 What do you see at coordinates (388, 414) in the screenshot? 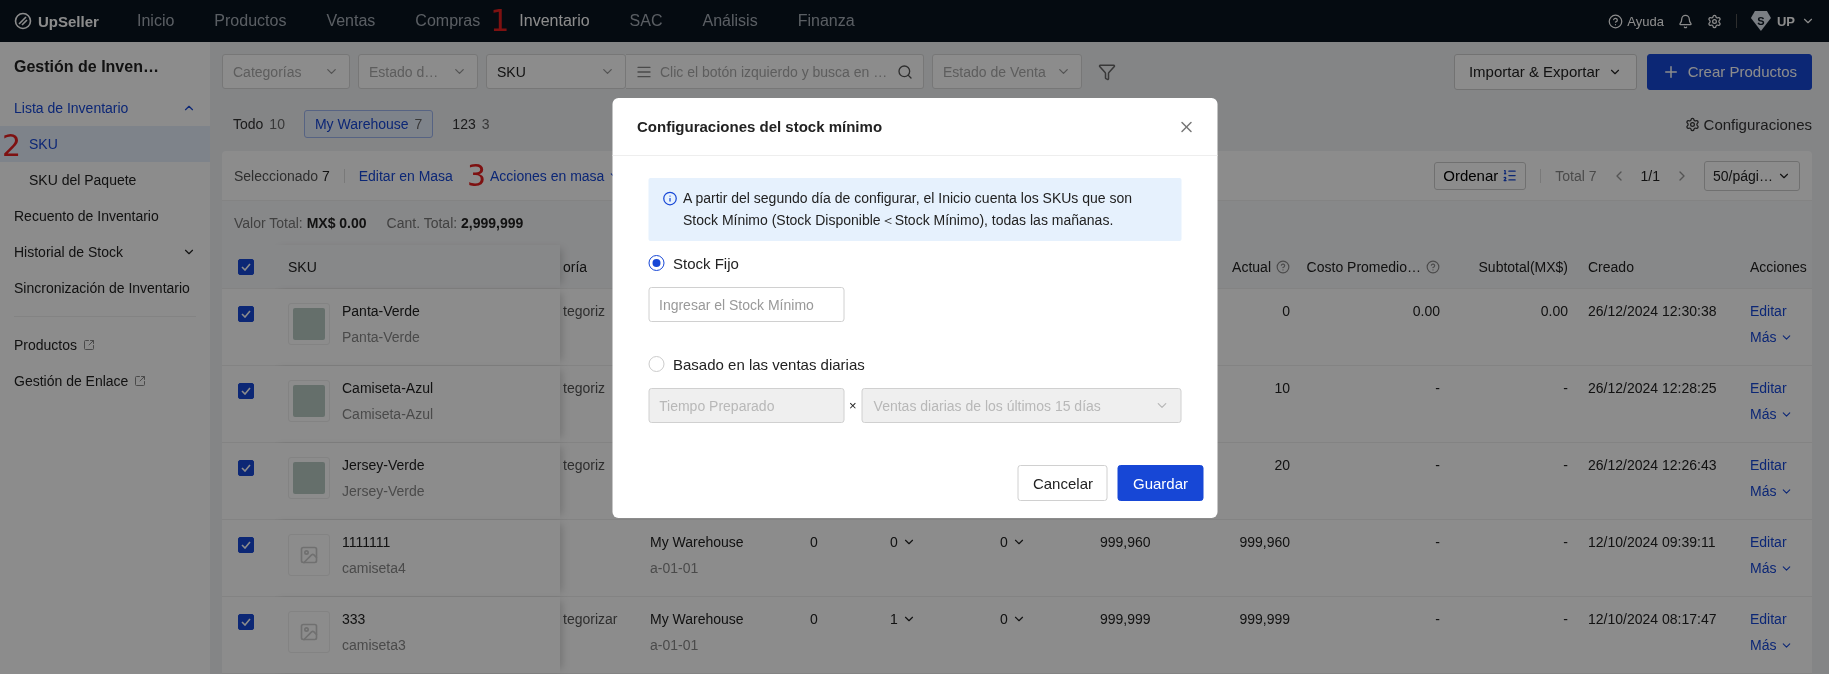
I see `product-name: Camiseta-Azul` at bounding box center [388, 414].